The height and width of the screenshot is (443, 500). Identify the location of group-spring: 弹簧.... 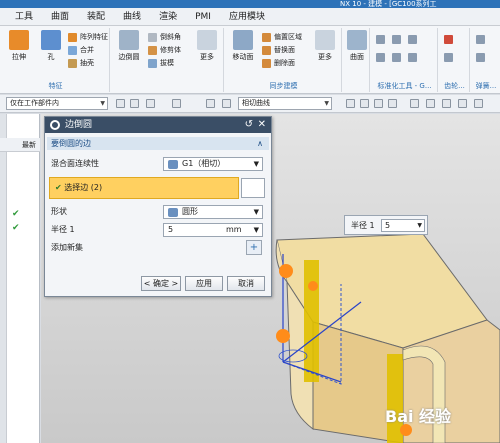
(486, 60).